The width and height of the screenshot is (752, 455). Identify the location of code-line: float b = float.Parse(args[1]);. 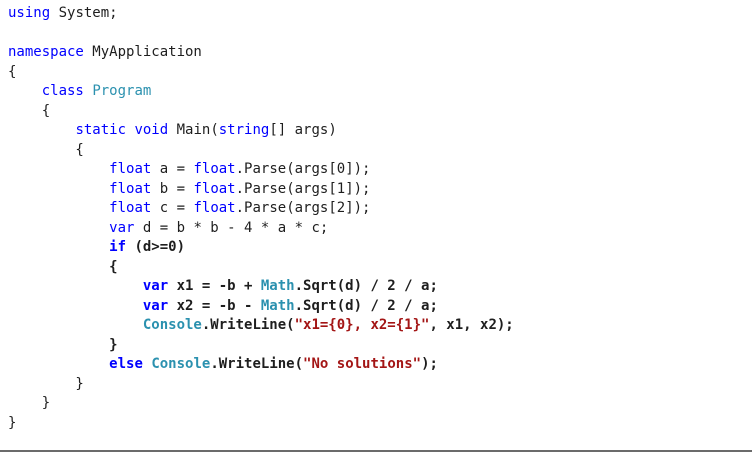
(261, 190).